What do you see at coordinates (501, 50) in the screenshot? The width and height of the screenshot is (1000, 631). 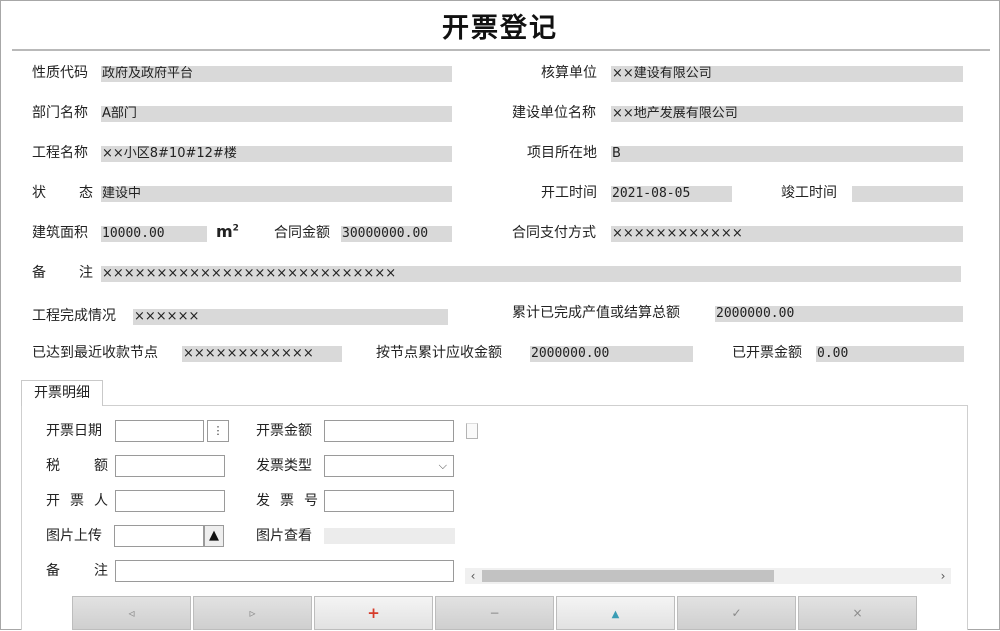 I see `title-divider` at bounding box center [501, 50].